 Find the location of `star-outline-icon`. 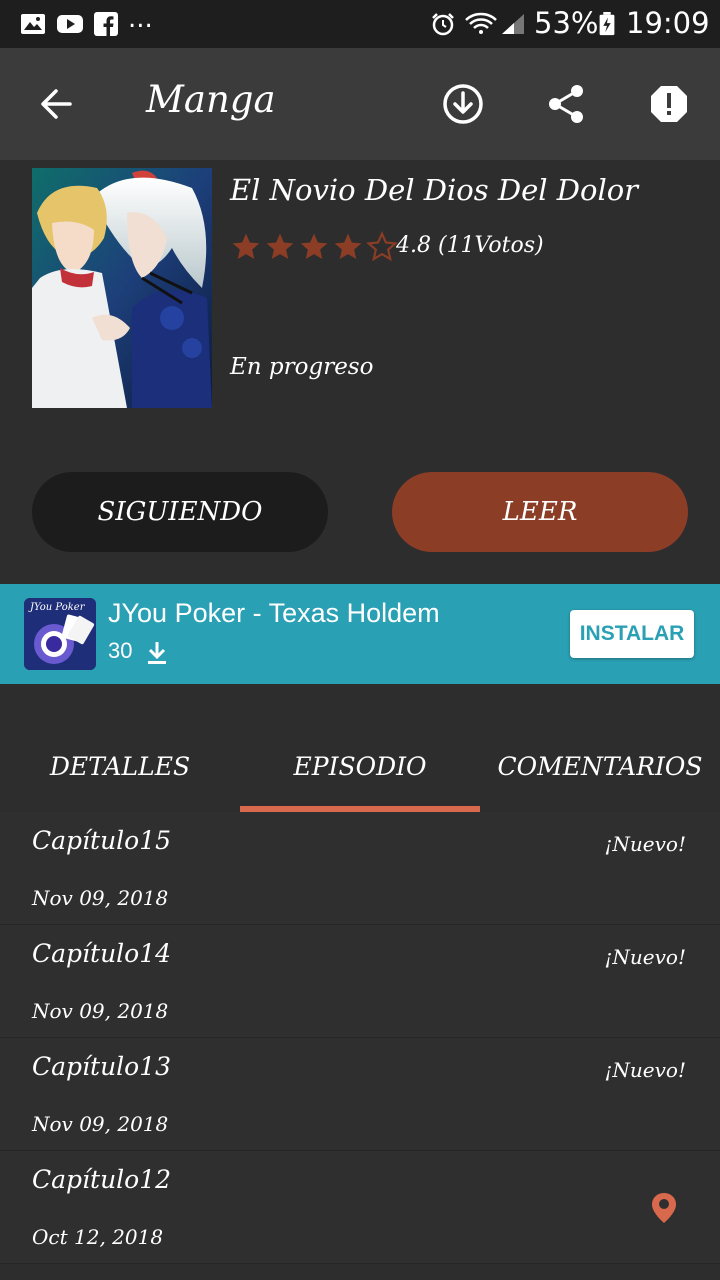

star-outline-icon is located at coordinates (382, 246).